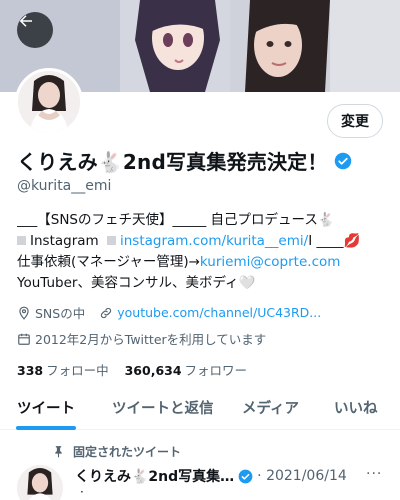 The image size is (400, 500). Describe the element at coordinates (46, 407) in the screenshot. I see `tab-tweets: ツイート` at that location.